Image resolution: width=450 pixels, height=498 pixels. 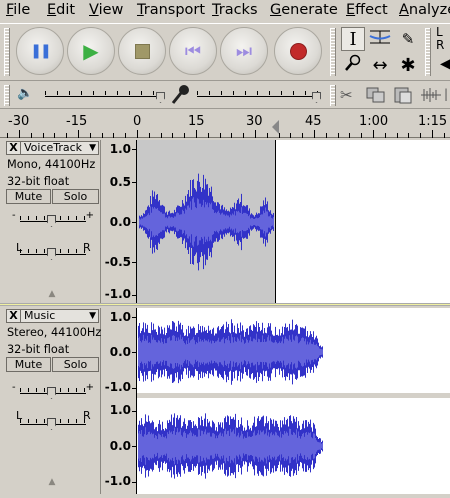 I want to click on track-separator, so click(x=225, y=304).